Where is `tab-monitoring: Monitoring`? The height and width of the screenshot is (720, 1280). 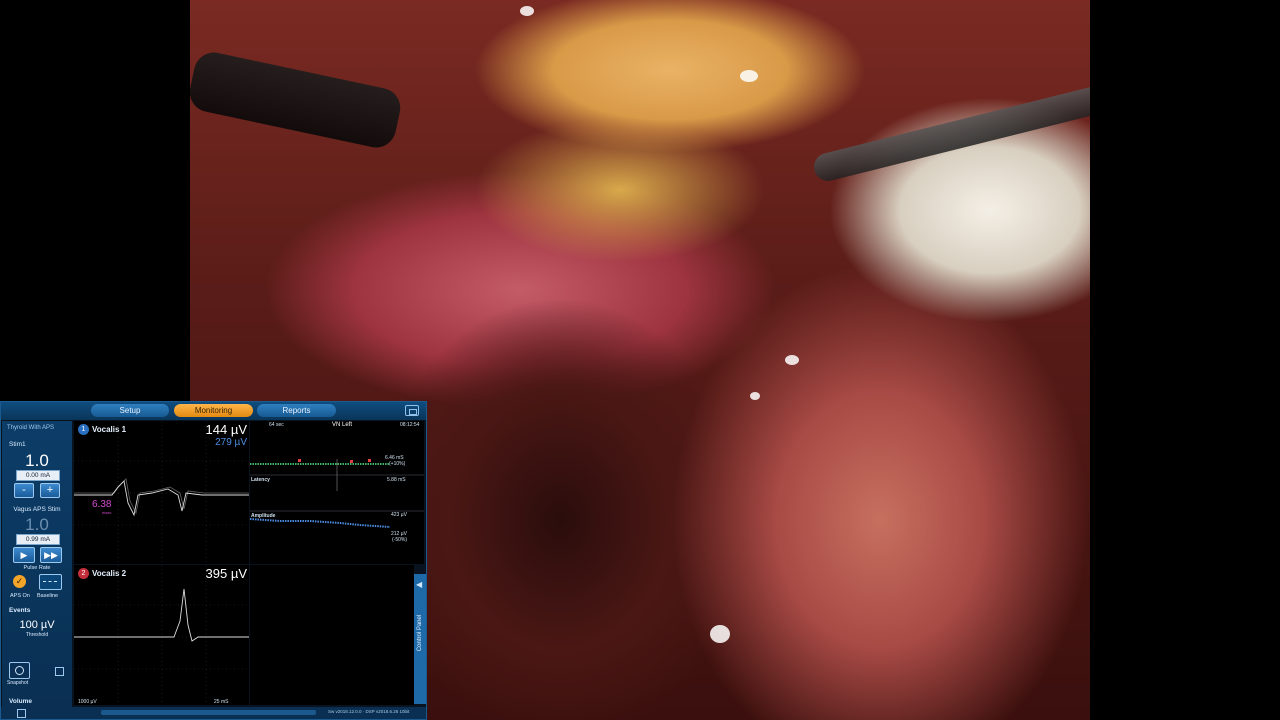 tab-monitoring: Monitoring is located at coordinates (213, 410).